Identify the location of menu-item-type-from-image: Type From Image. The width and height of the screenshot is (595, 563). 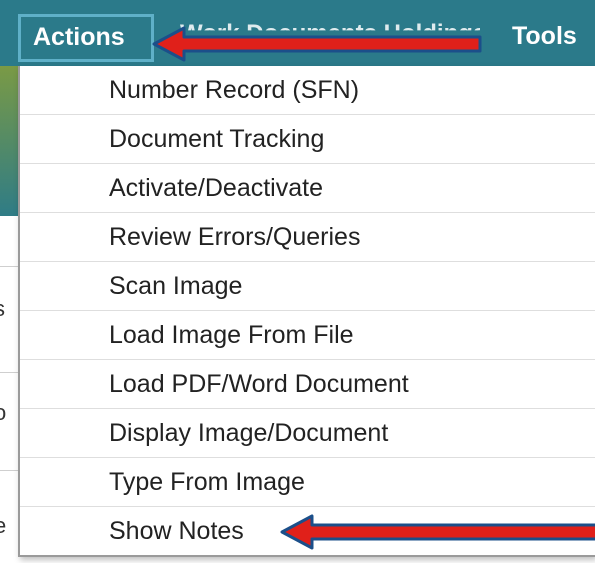
(307, 482).